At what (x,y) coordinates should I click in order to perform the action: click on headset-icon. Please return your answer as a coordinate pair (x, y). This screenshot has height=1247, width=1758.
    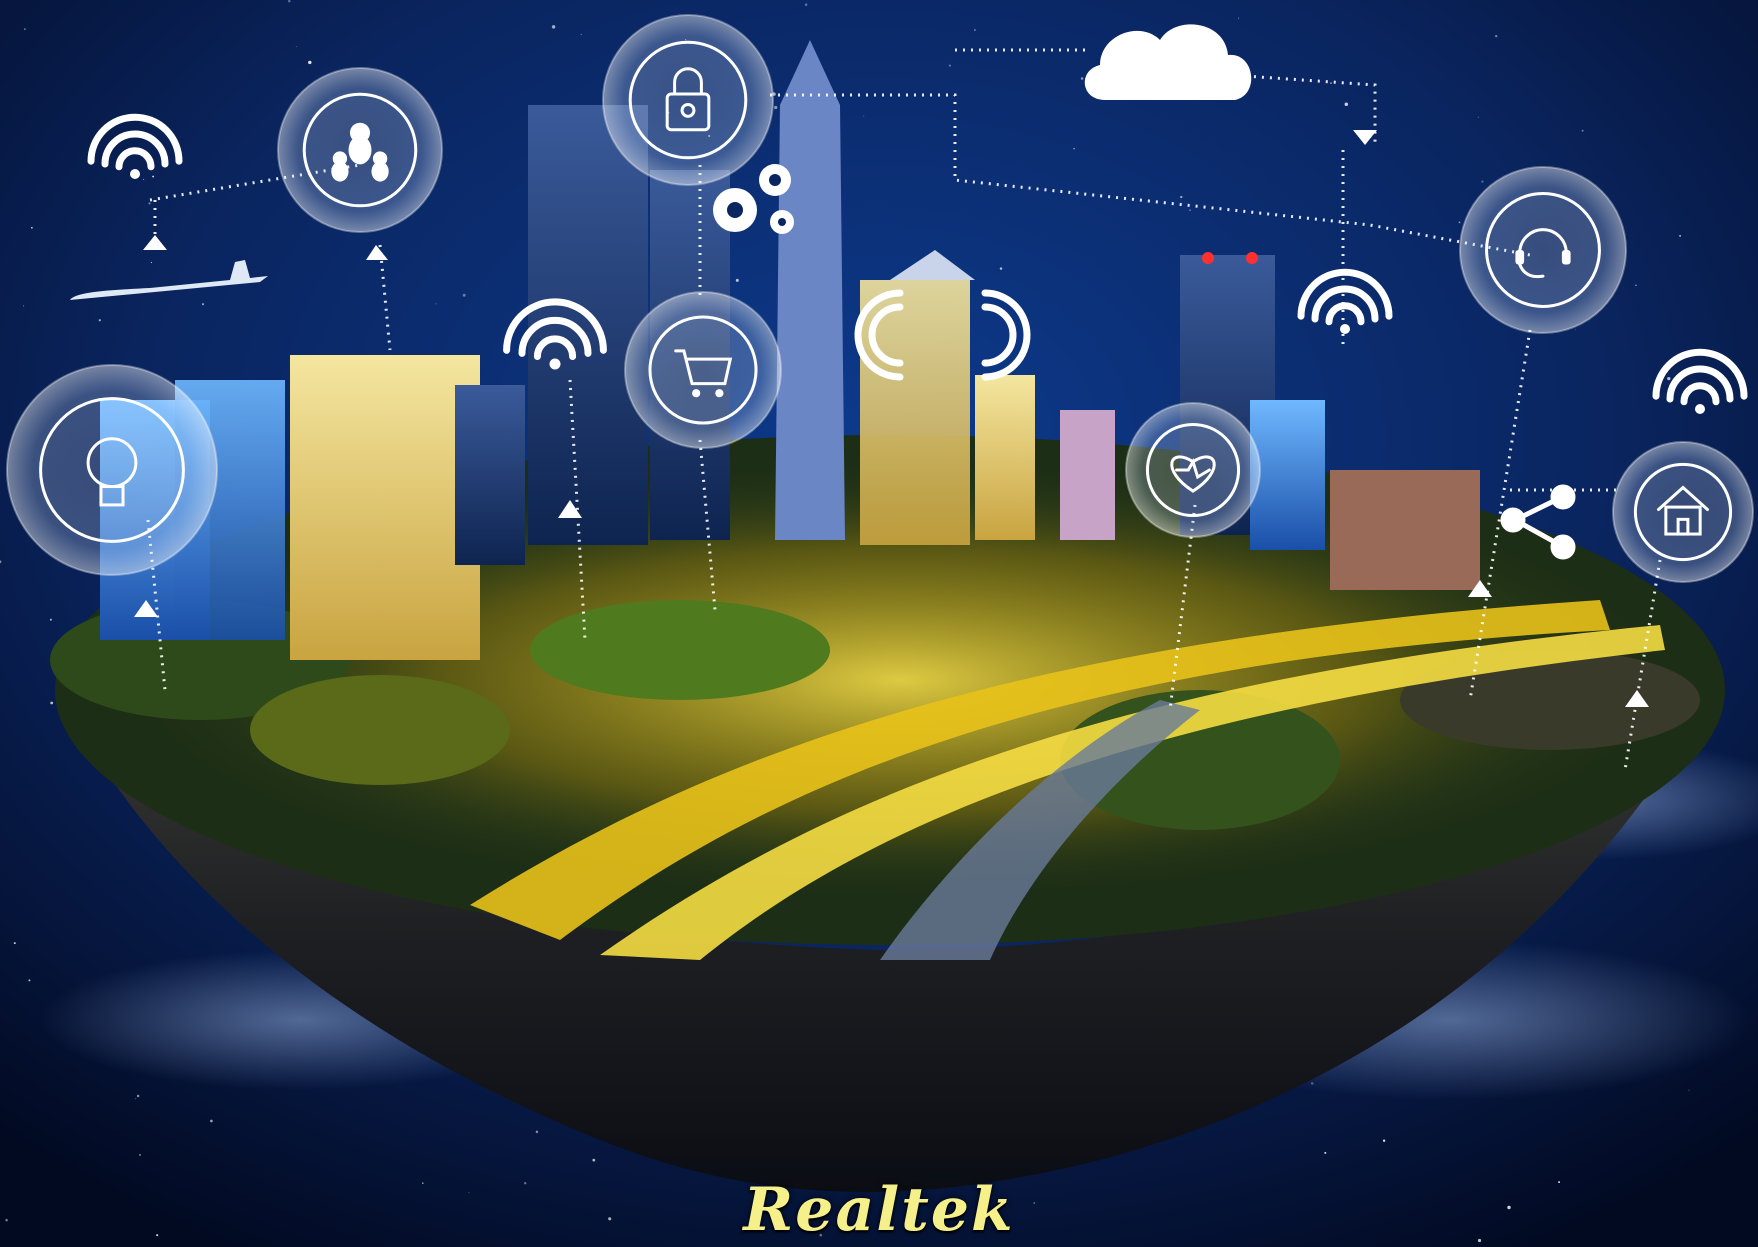
    Looking at the image, I should click on (1543, 250).